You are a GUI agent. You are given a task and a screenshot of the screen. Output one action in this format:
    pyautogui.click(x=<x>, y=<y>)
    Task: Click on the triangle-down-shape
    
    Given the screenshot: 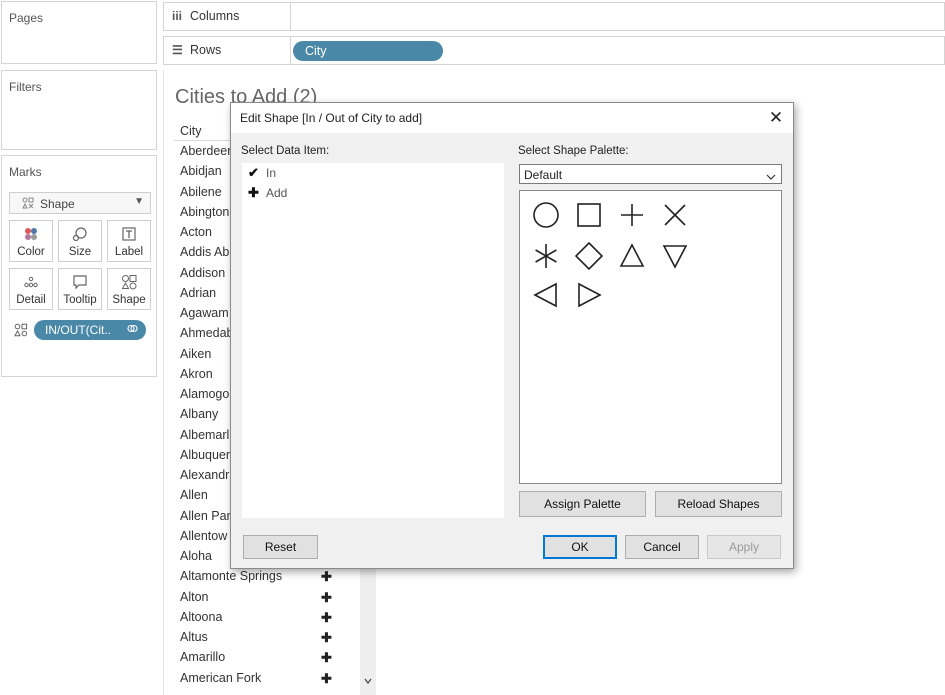 What is the action you would take?
    pyautogui.click(x=675, y=256)
    